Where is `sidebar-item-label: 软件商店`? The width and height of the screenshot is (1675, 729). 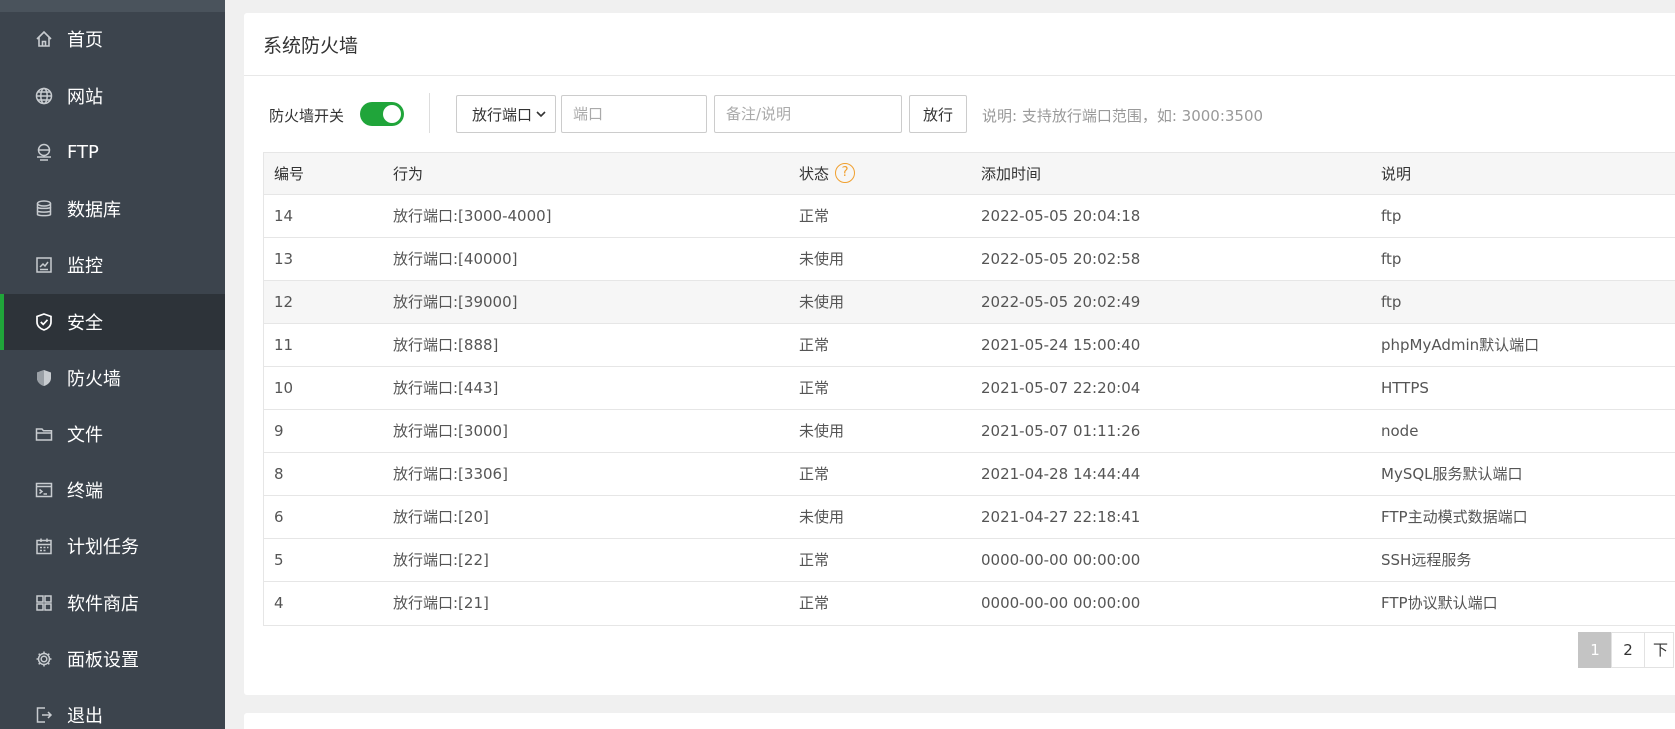
sidebar-item-label: 软件商店 is located at coordinates (103, 604).